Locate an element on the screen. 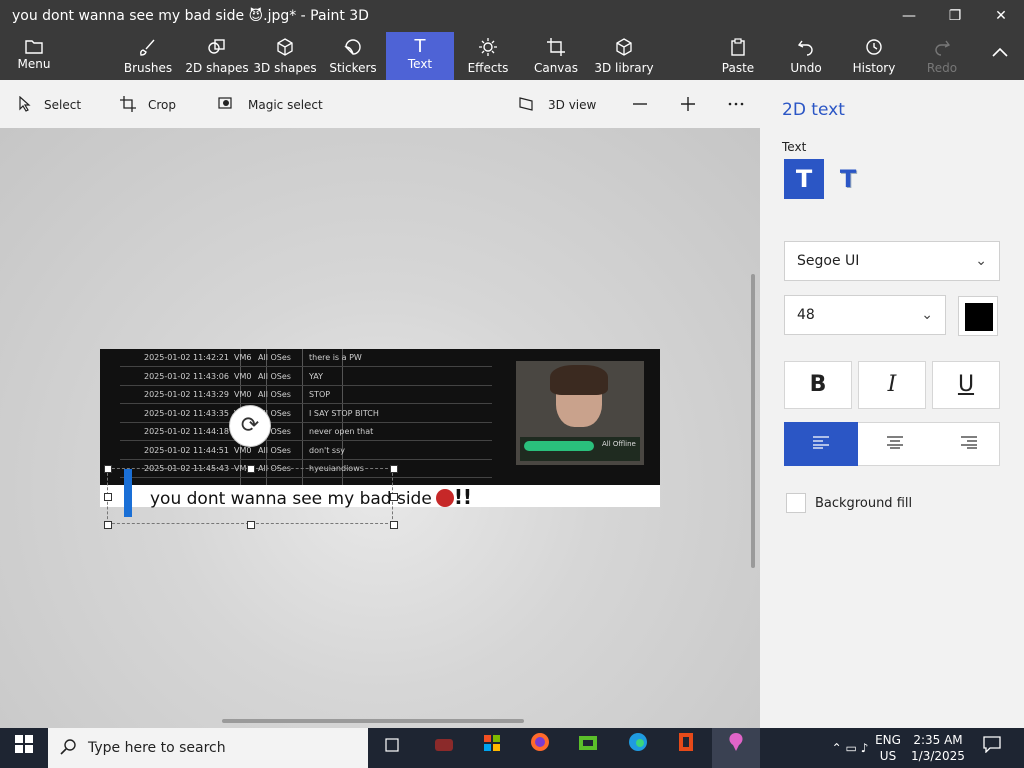 This screenshot has height=768, width=1024. paste-button: Paste is located at coordinates (738, 56).